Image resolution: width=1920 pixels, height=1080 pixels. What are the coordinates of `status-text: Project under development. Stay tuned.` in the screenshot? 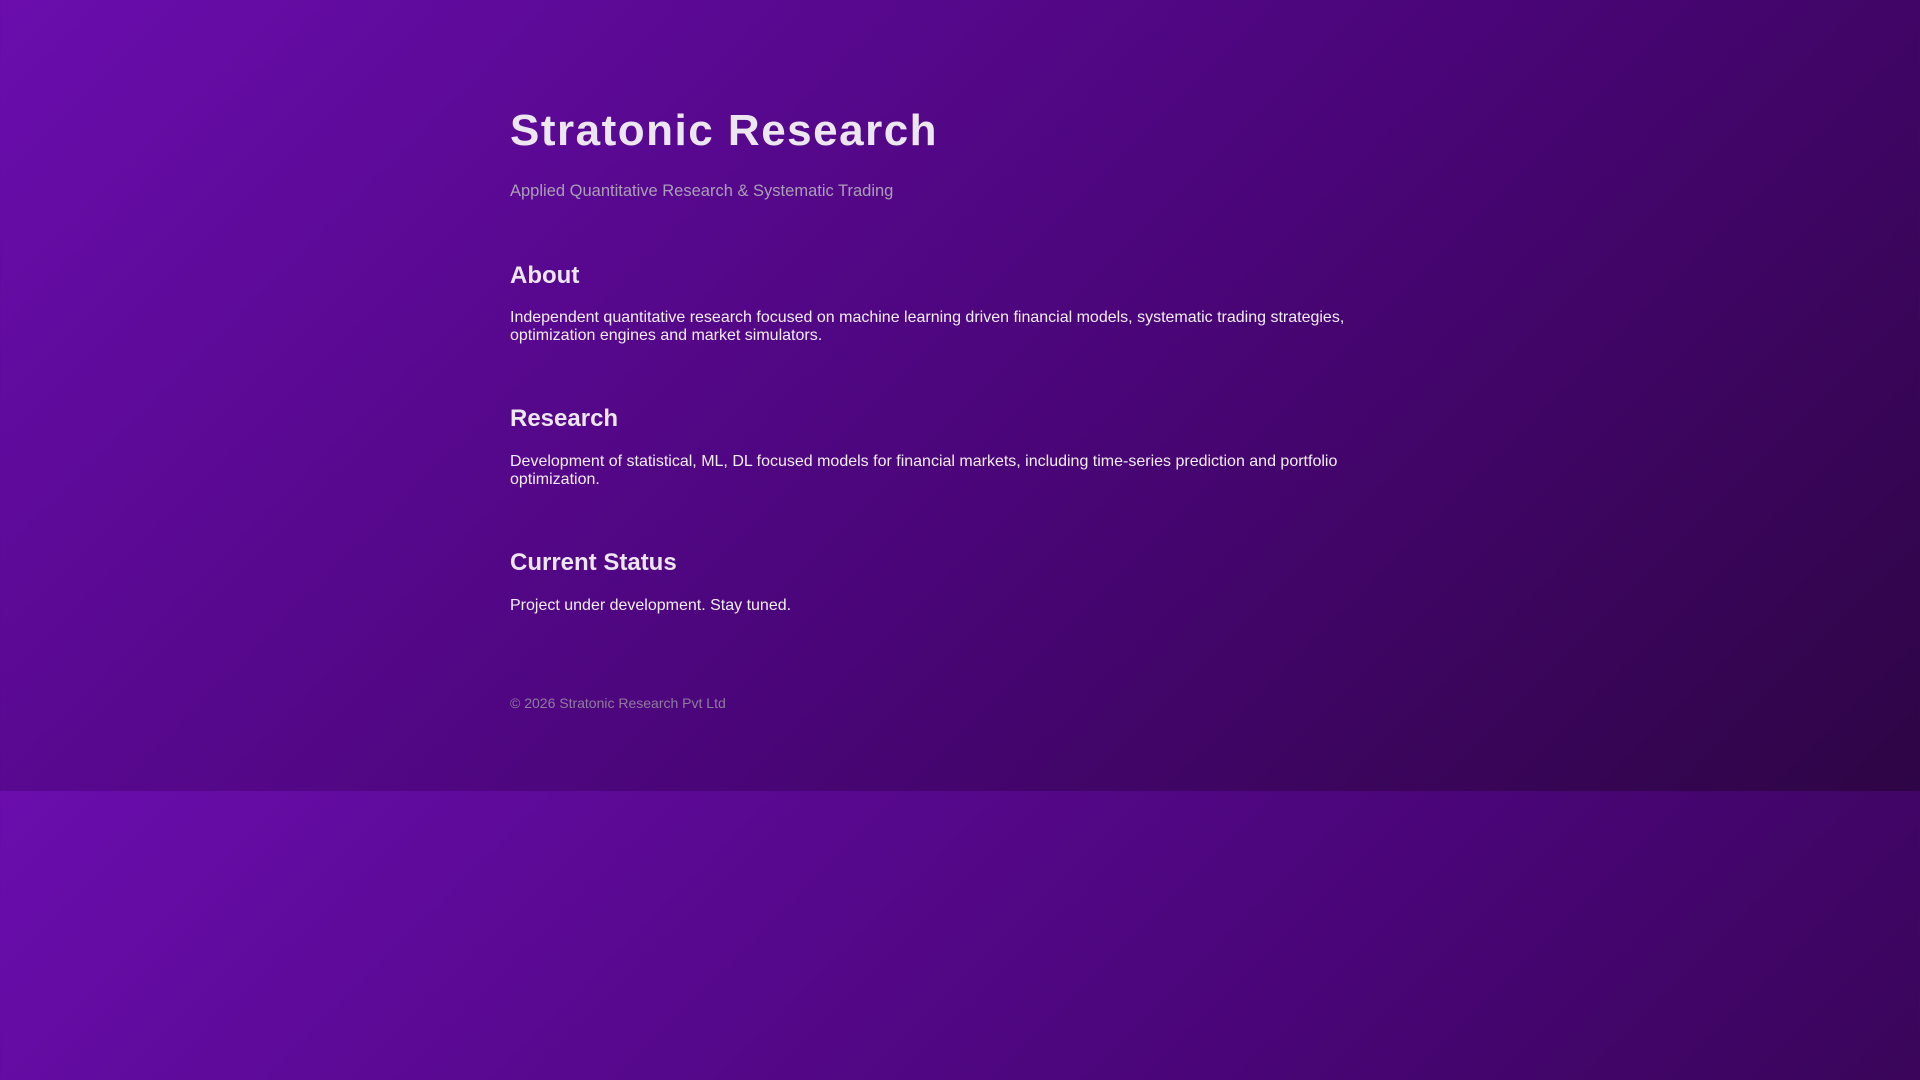 It's located at (651, 605).